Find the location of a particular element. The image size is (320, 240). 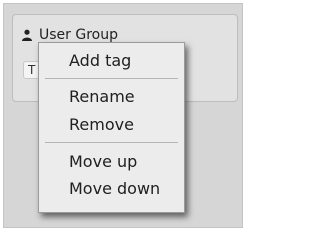

group-title: User Group is located at coordinates (78, 35).